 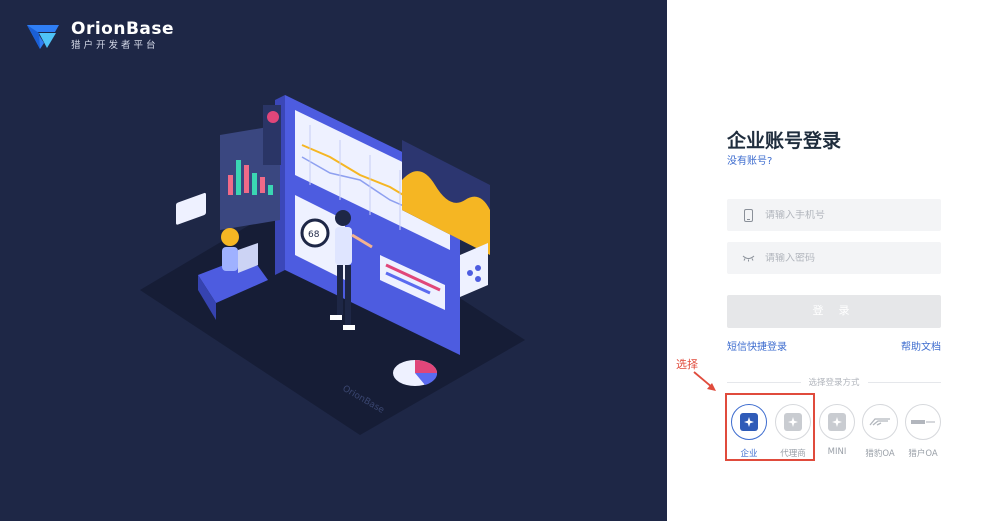 What do you see at coordinates (845, 258) in the screenshot?
I see `password-input` at bounding box center [845, 258].